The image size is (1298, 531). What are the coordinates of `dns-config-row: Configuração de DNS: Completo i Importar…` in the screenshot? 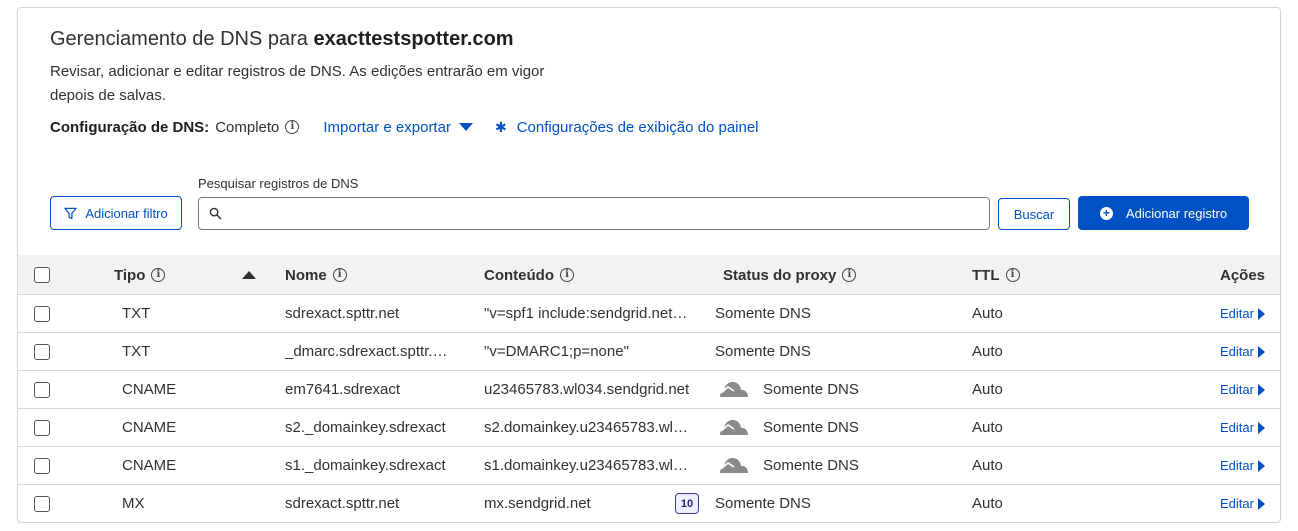 It's located at (404, 127).